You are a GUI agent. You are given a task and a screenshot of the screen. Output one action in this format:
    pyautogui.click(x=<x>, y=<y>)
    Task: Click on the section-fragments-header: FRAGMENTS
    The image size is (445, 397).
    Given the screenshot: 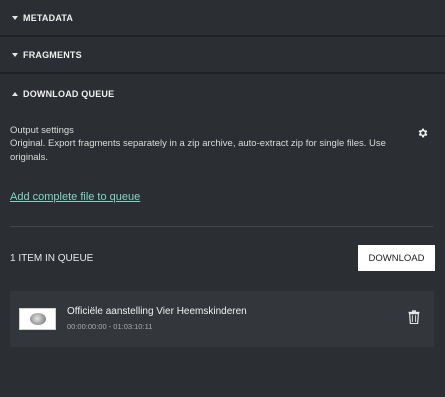 What is the action you would take?
    pyautogui.click(x=222, y=55)
    